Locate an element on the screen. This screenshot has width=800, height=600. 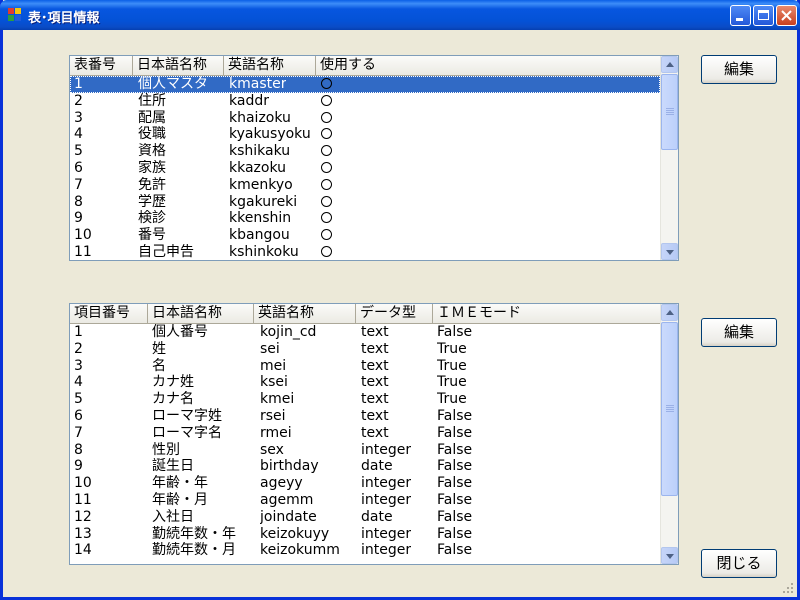
japanese-name: カナ姓 is located at coordinates (173, 382).